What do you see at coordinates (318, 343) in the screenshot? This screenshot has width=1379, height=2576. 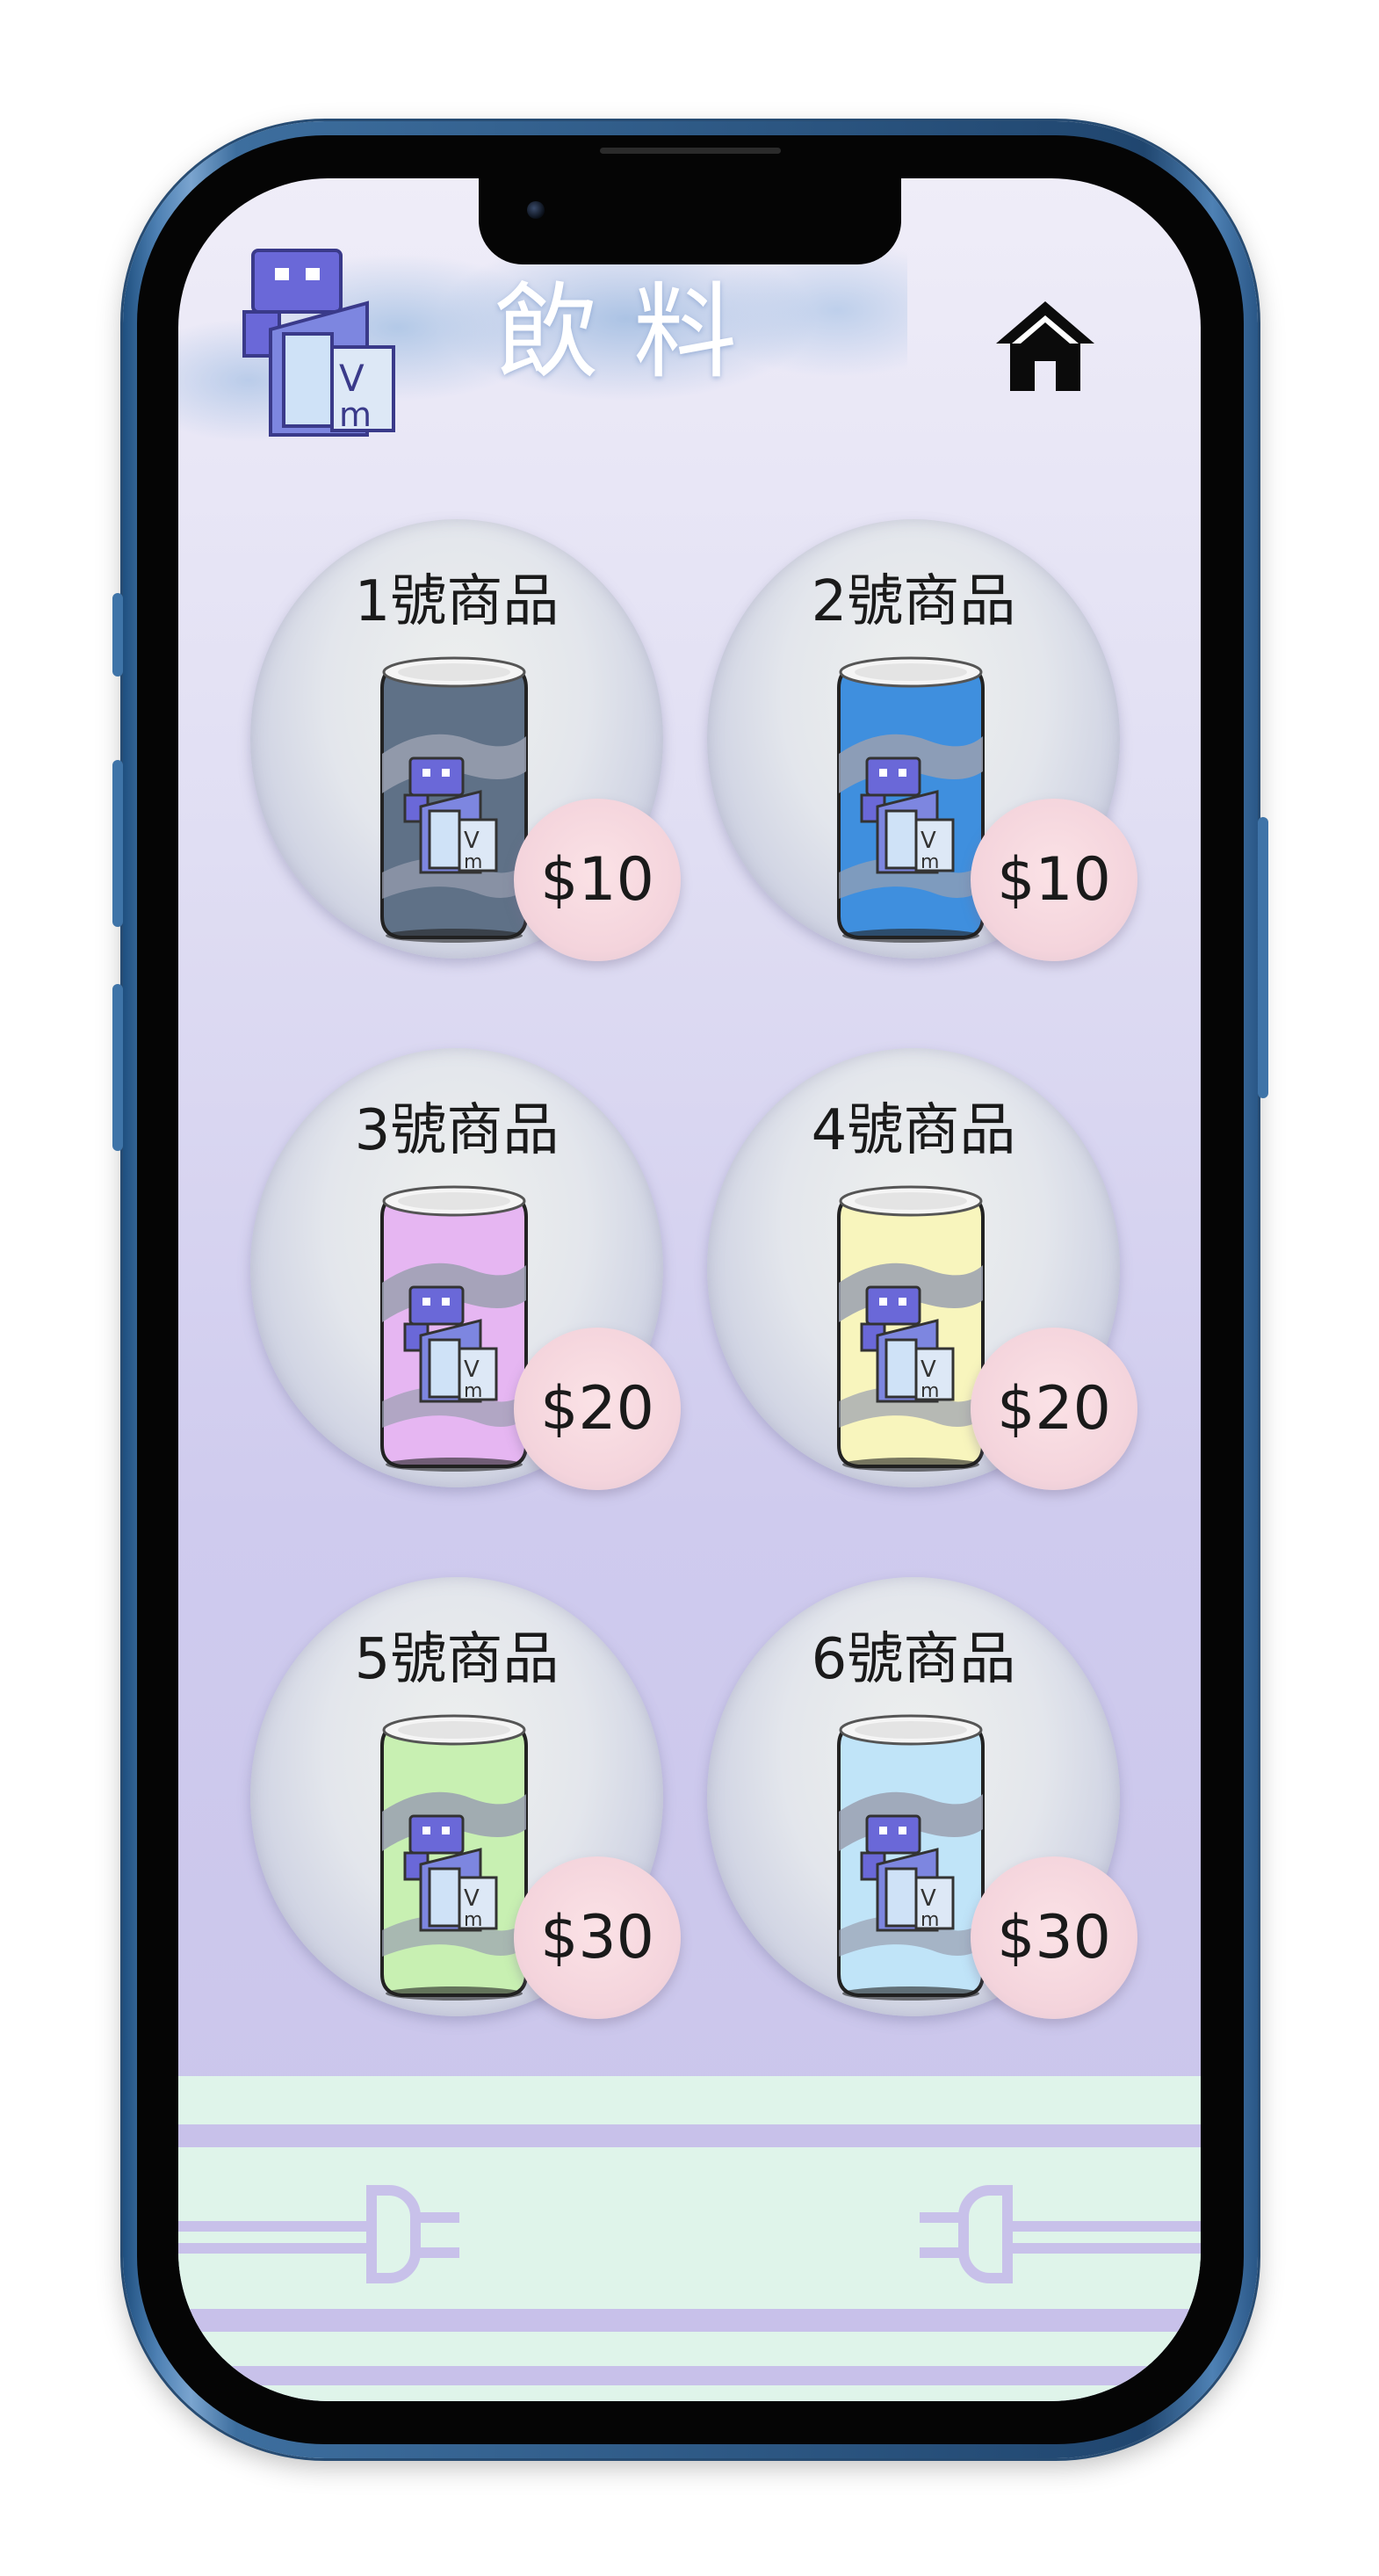 I see `vm-robot-logo-icon: V m` at bounding box center [318, 343].